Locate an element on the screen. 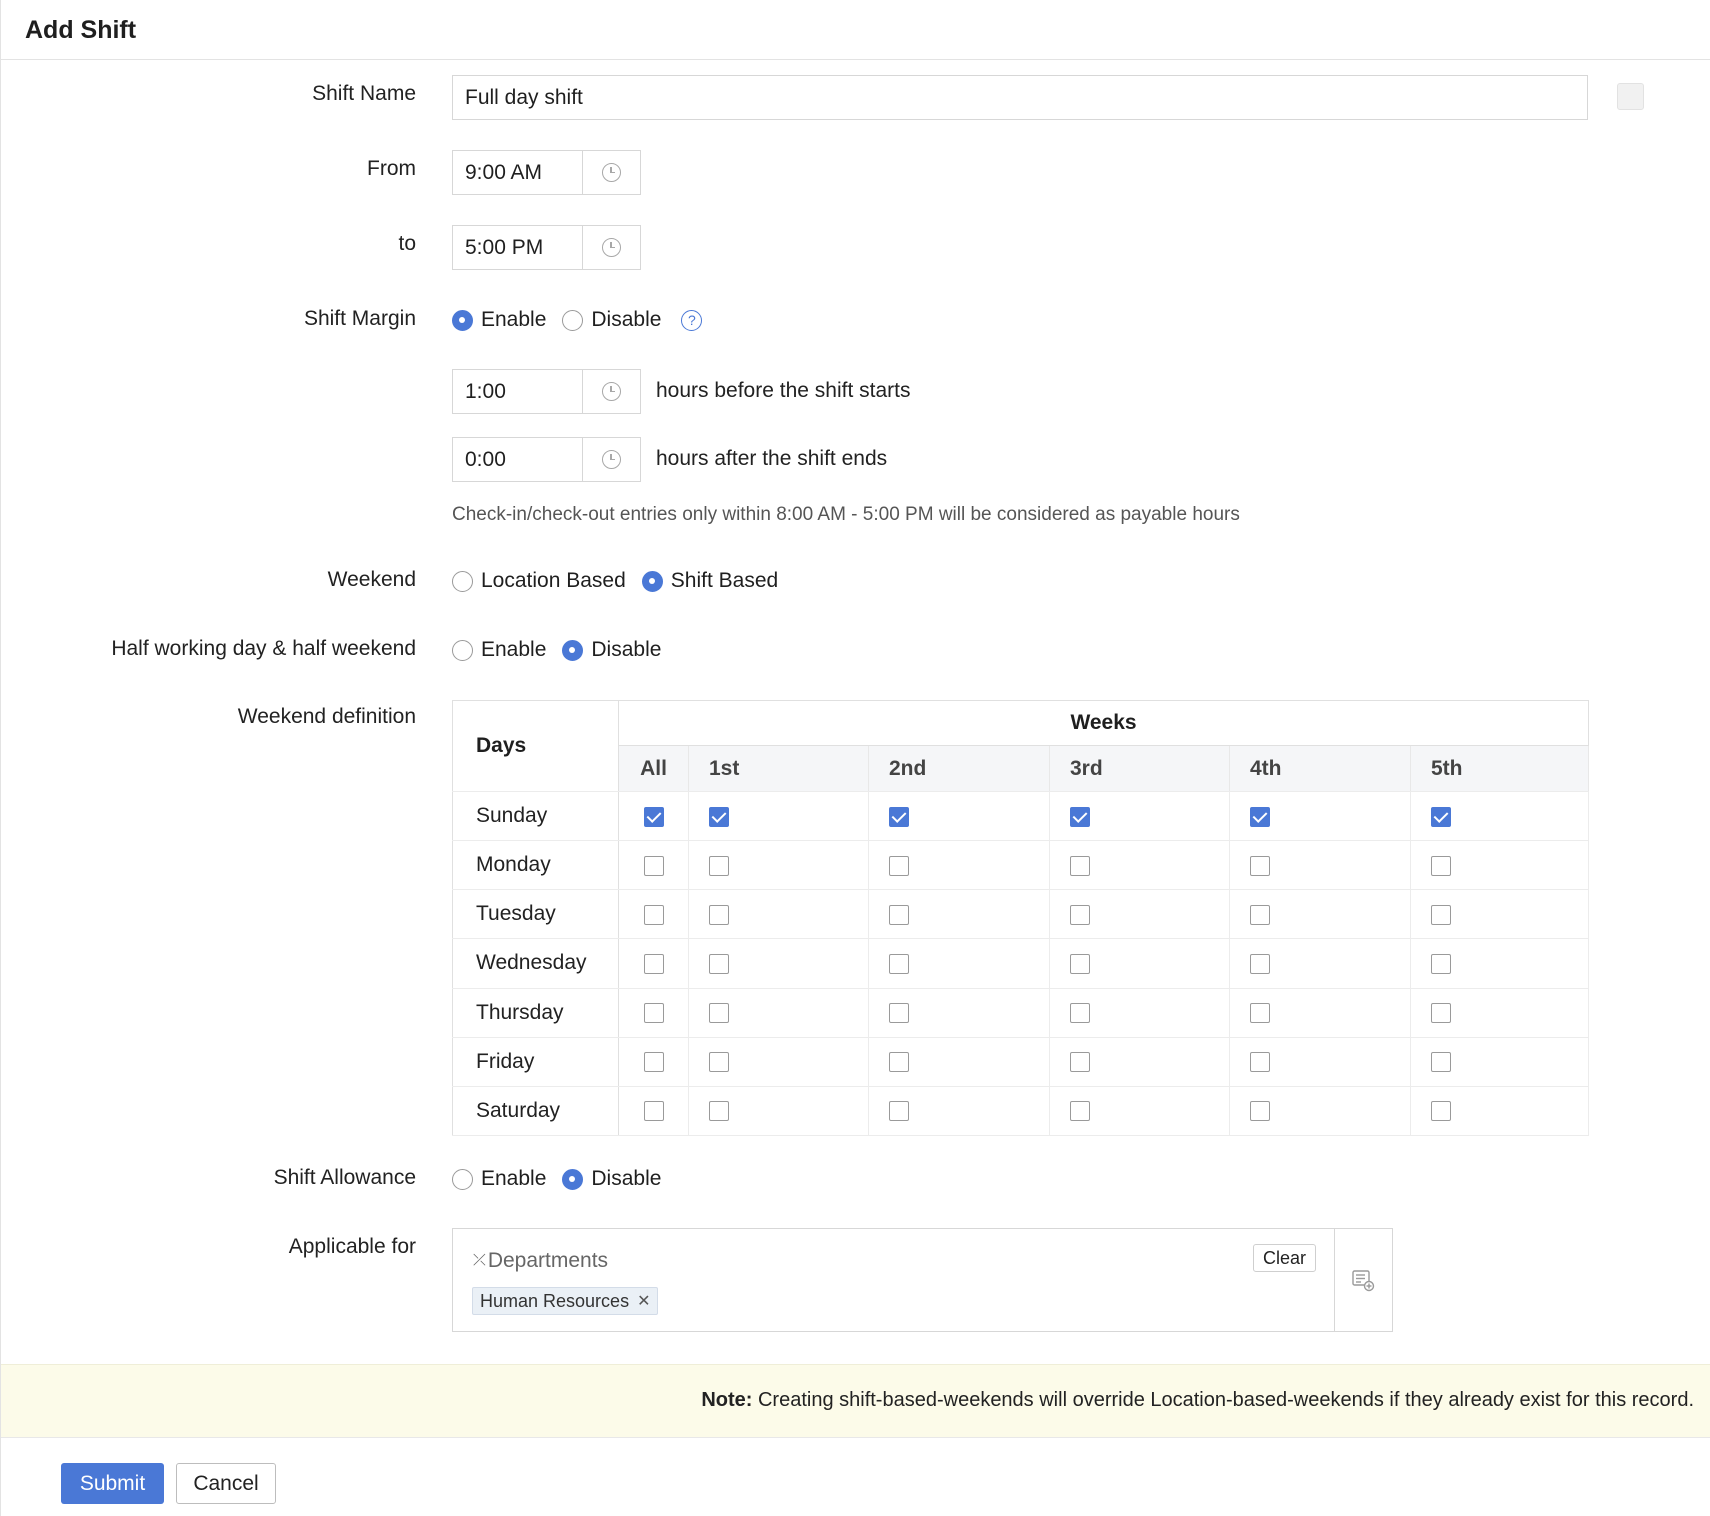 The width and height of the screenshot is (1710, 1516). half-day-disable-radio: Disable is located at coordinates (611, 650).